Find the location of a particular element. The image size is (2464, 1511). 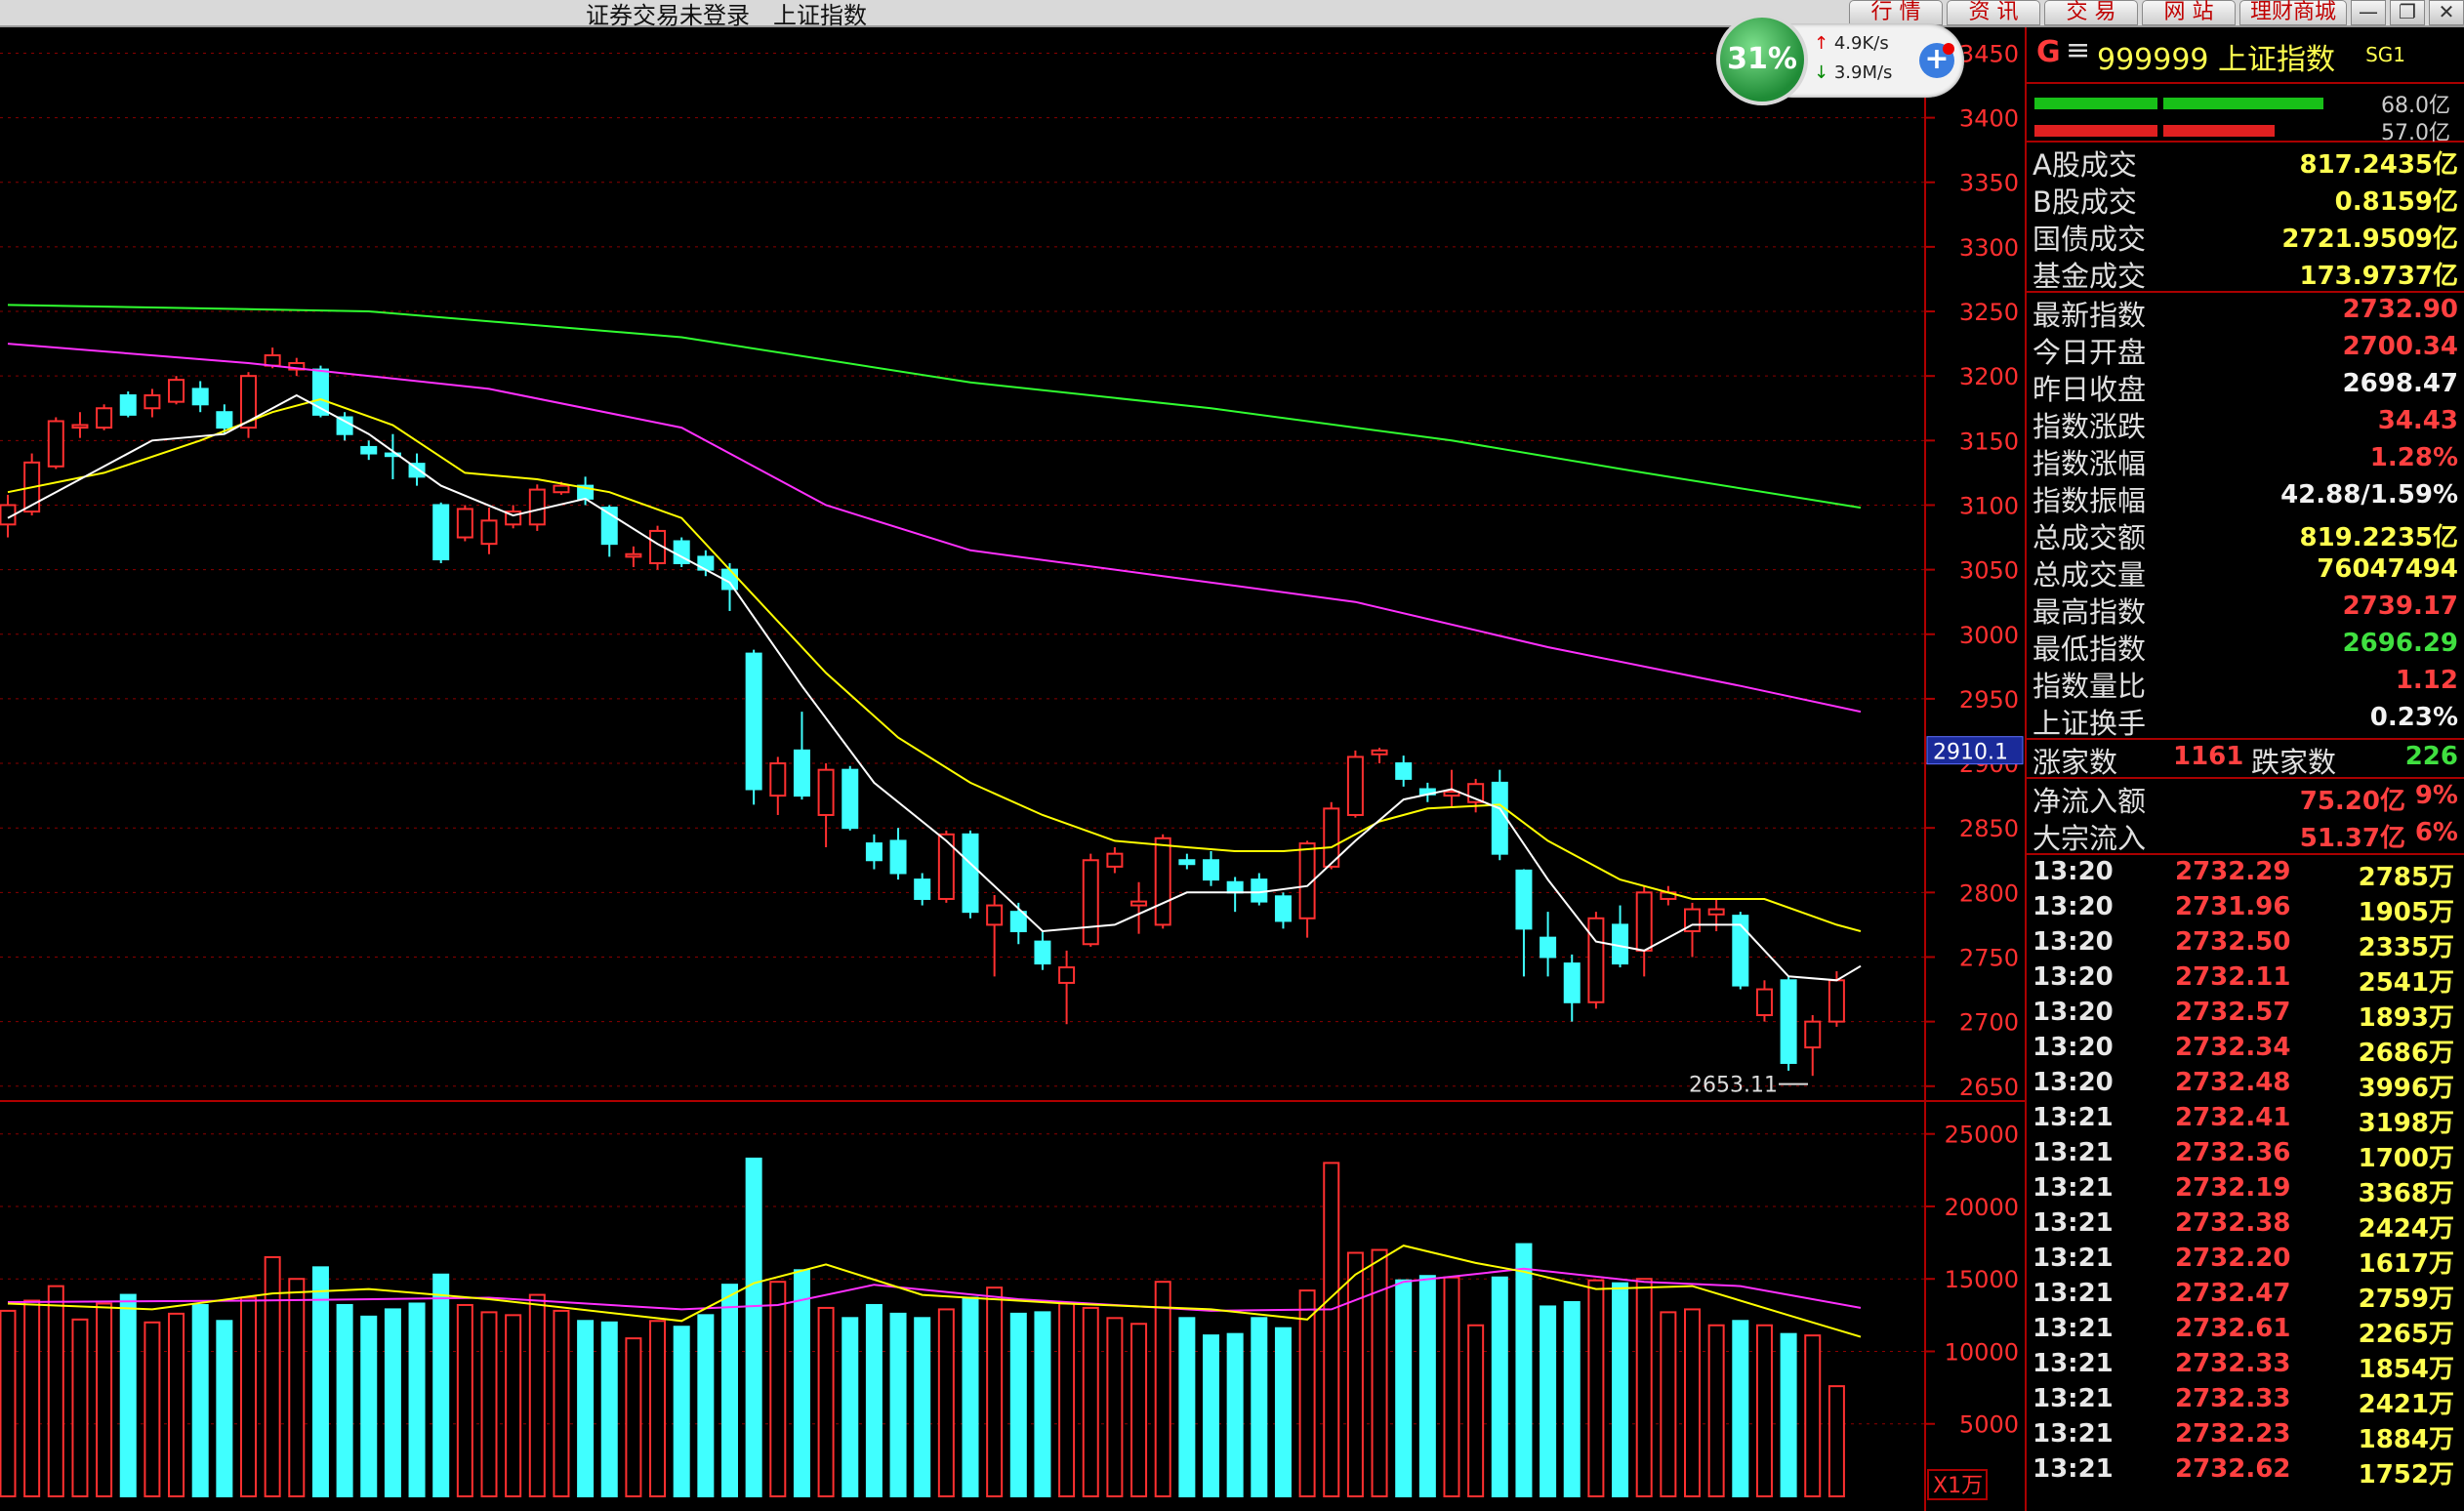

price-tick-label: 3350 is located at coordinates (1989, 183).